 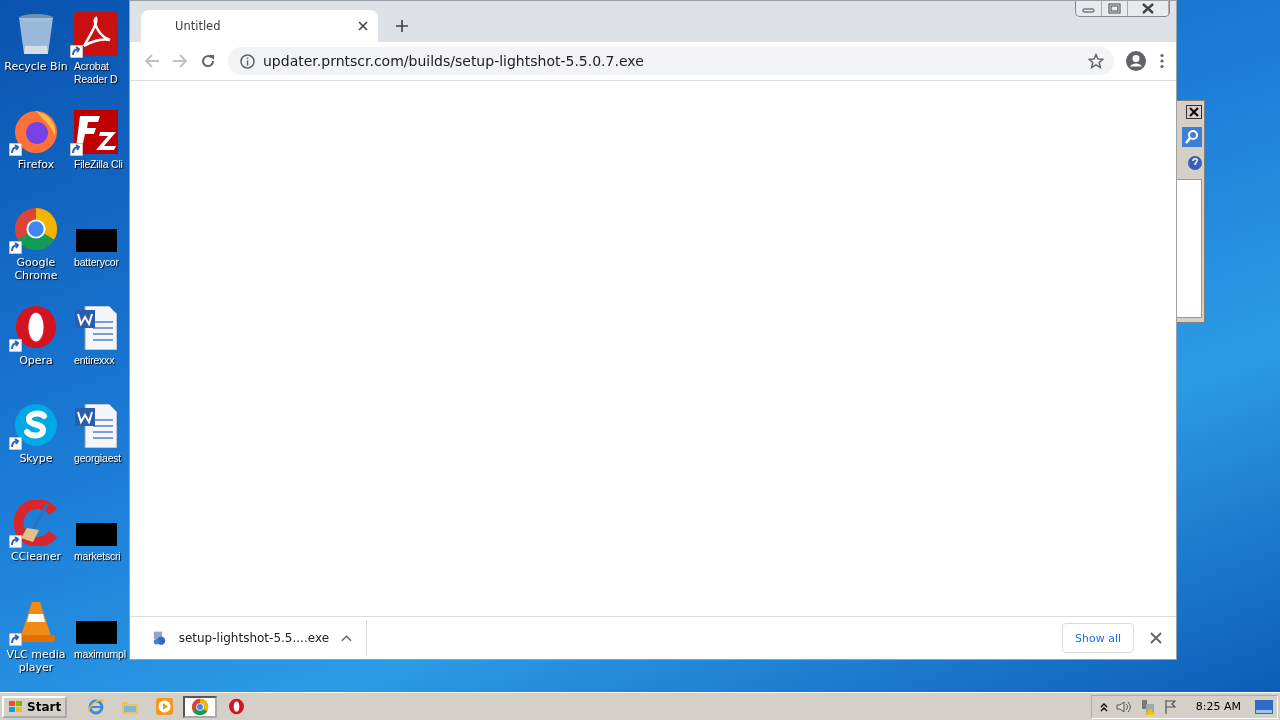 I want to click on desktop-icon-label: Opera, so click(x=36, y=360).